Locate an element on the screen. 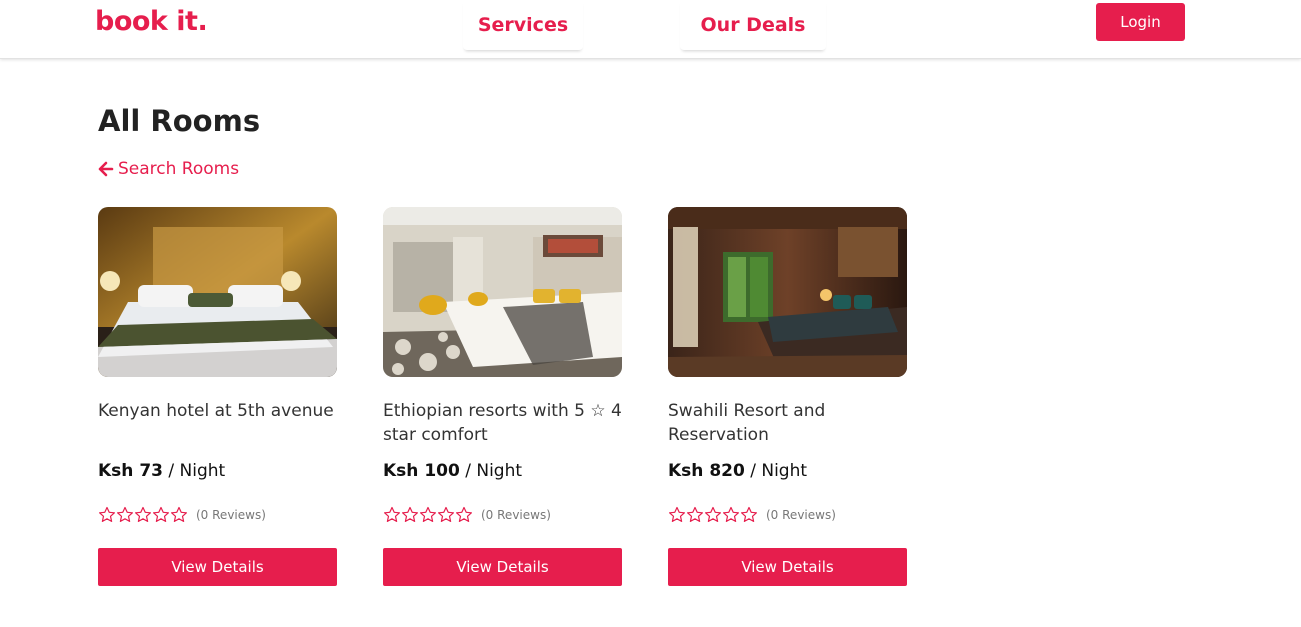 This screenshot has width=1301, height=627. room-price: Ksh 820 / Night is located at coordinates (737, 471).